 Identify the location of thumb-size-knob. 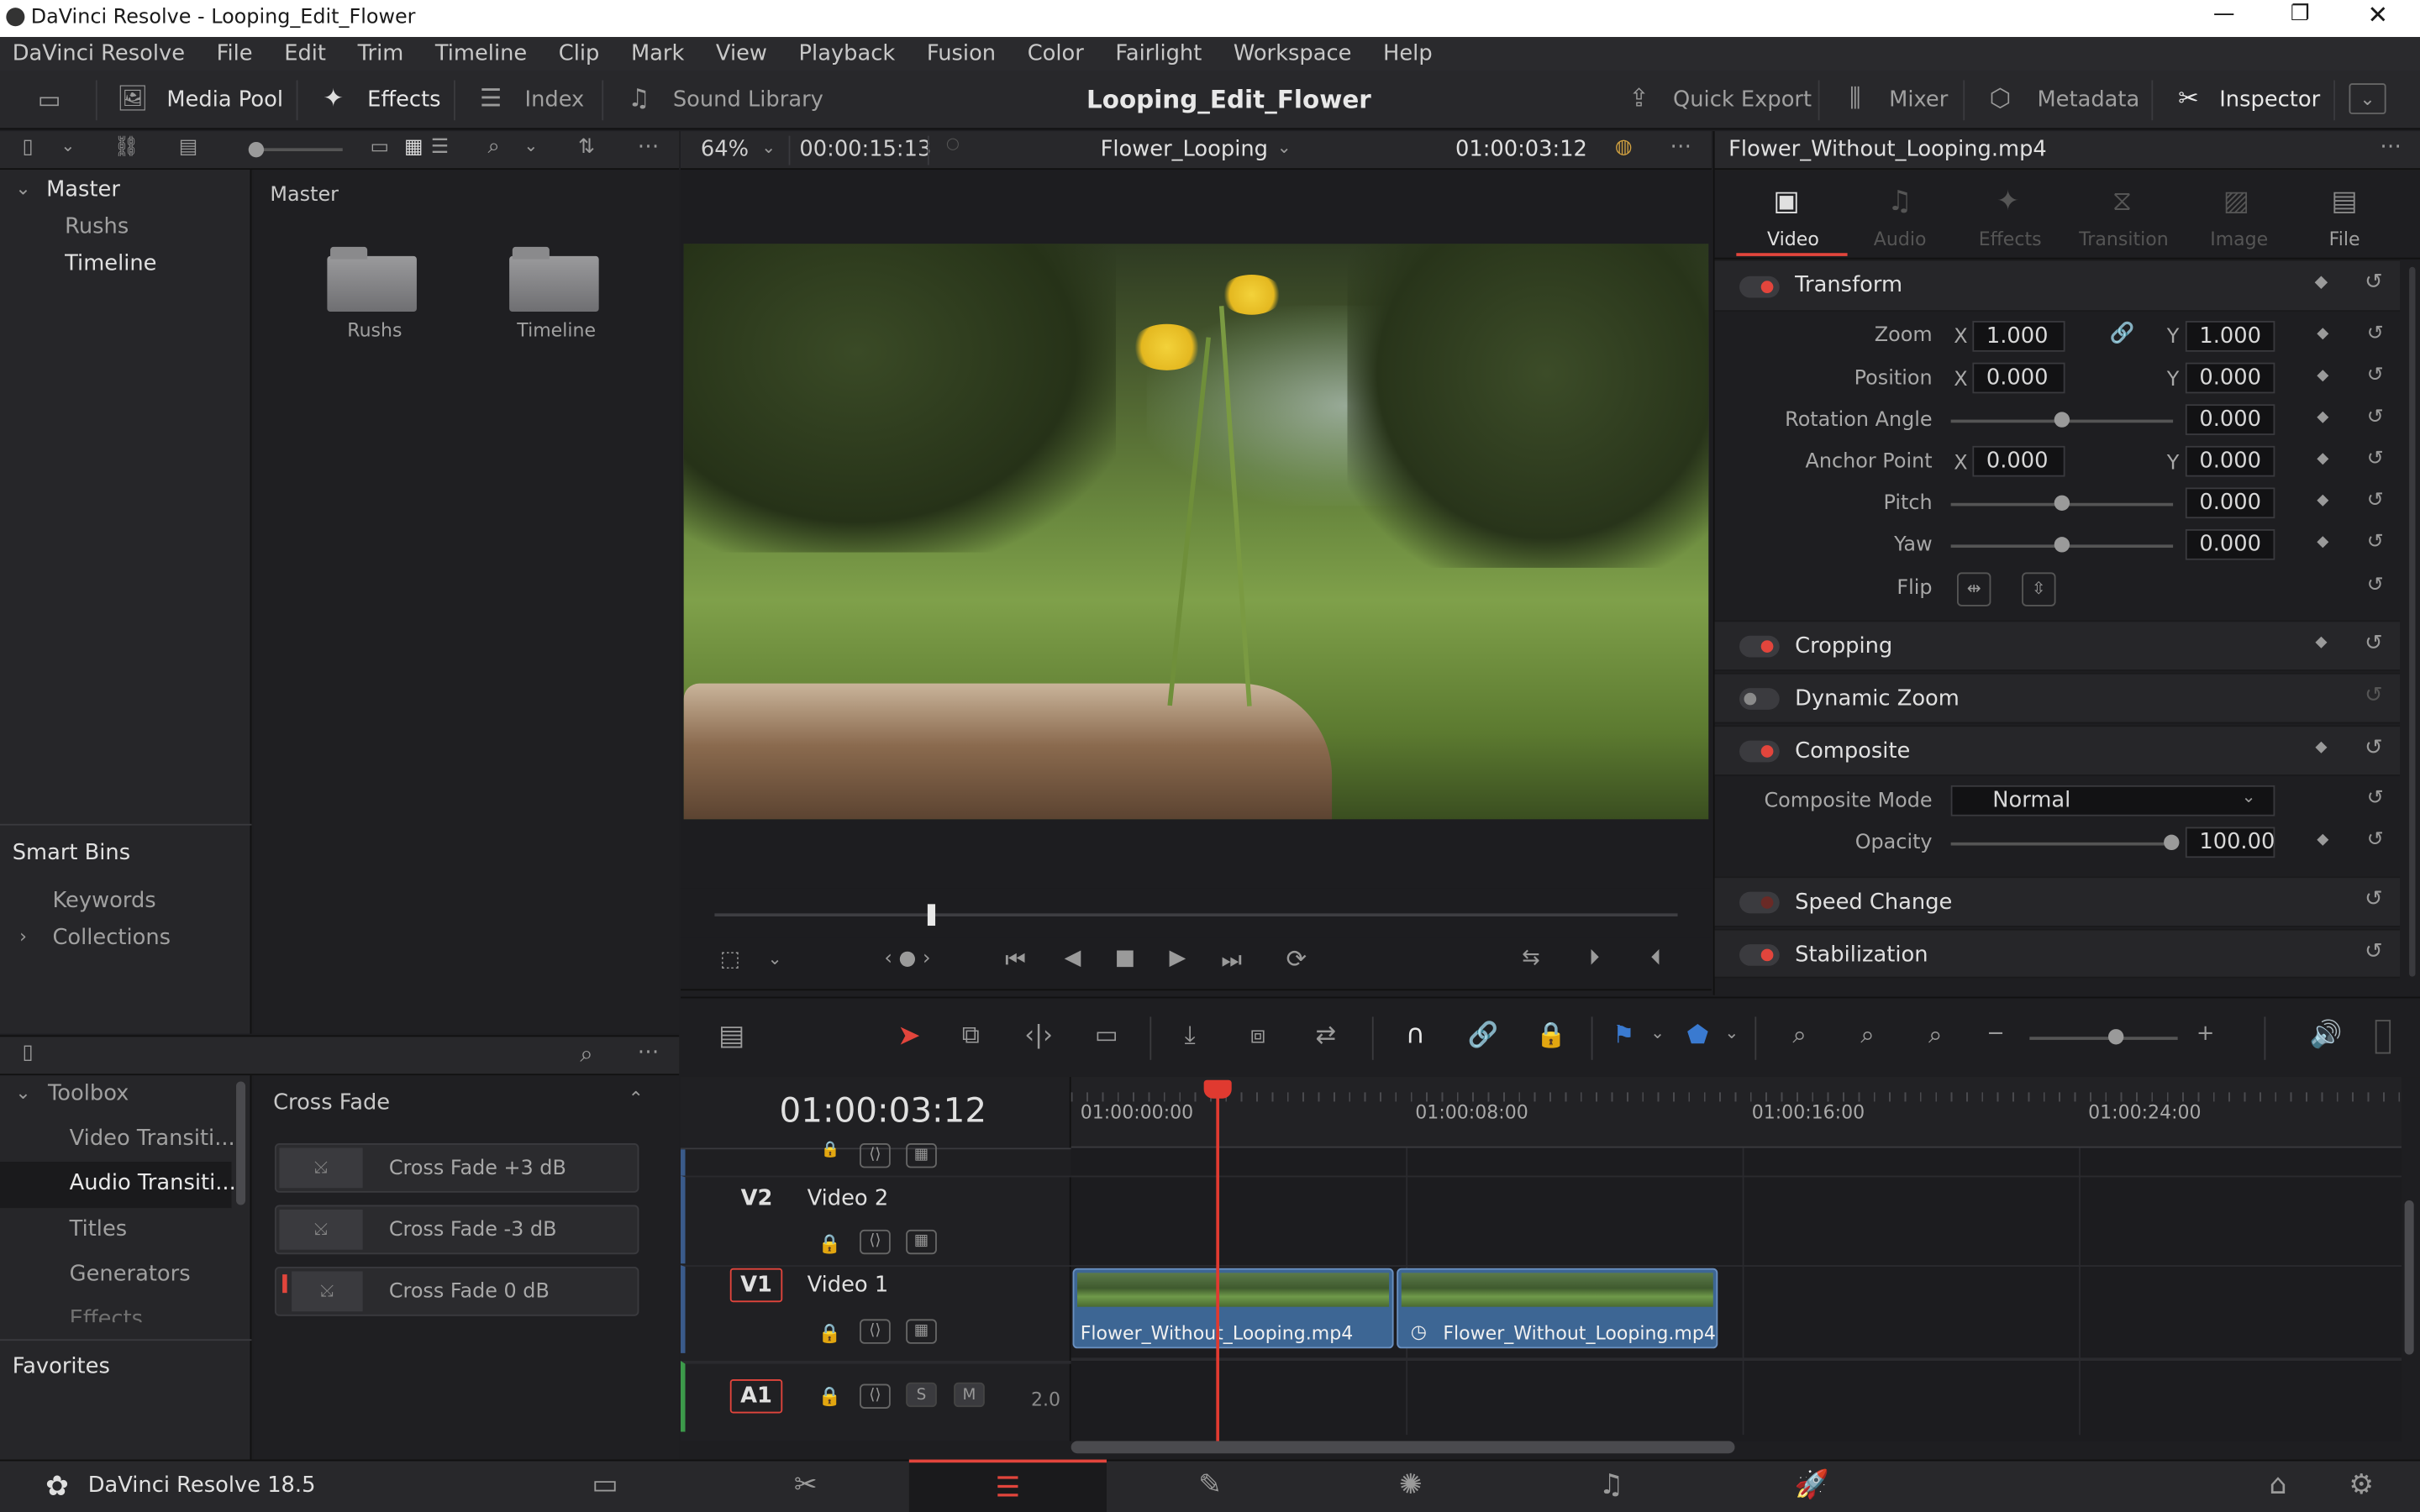
(256, 149).